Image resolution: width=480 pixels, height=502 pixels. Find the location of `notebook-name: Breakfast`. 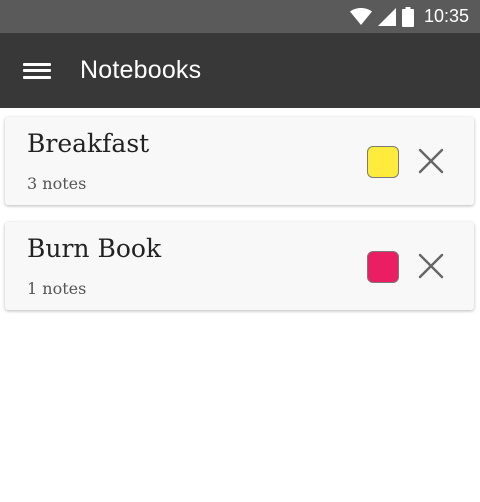

notebook-name: Breakfast is located at coordinates (88, 143).